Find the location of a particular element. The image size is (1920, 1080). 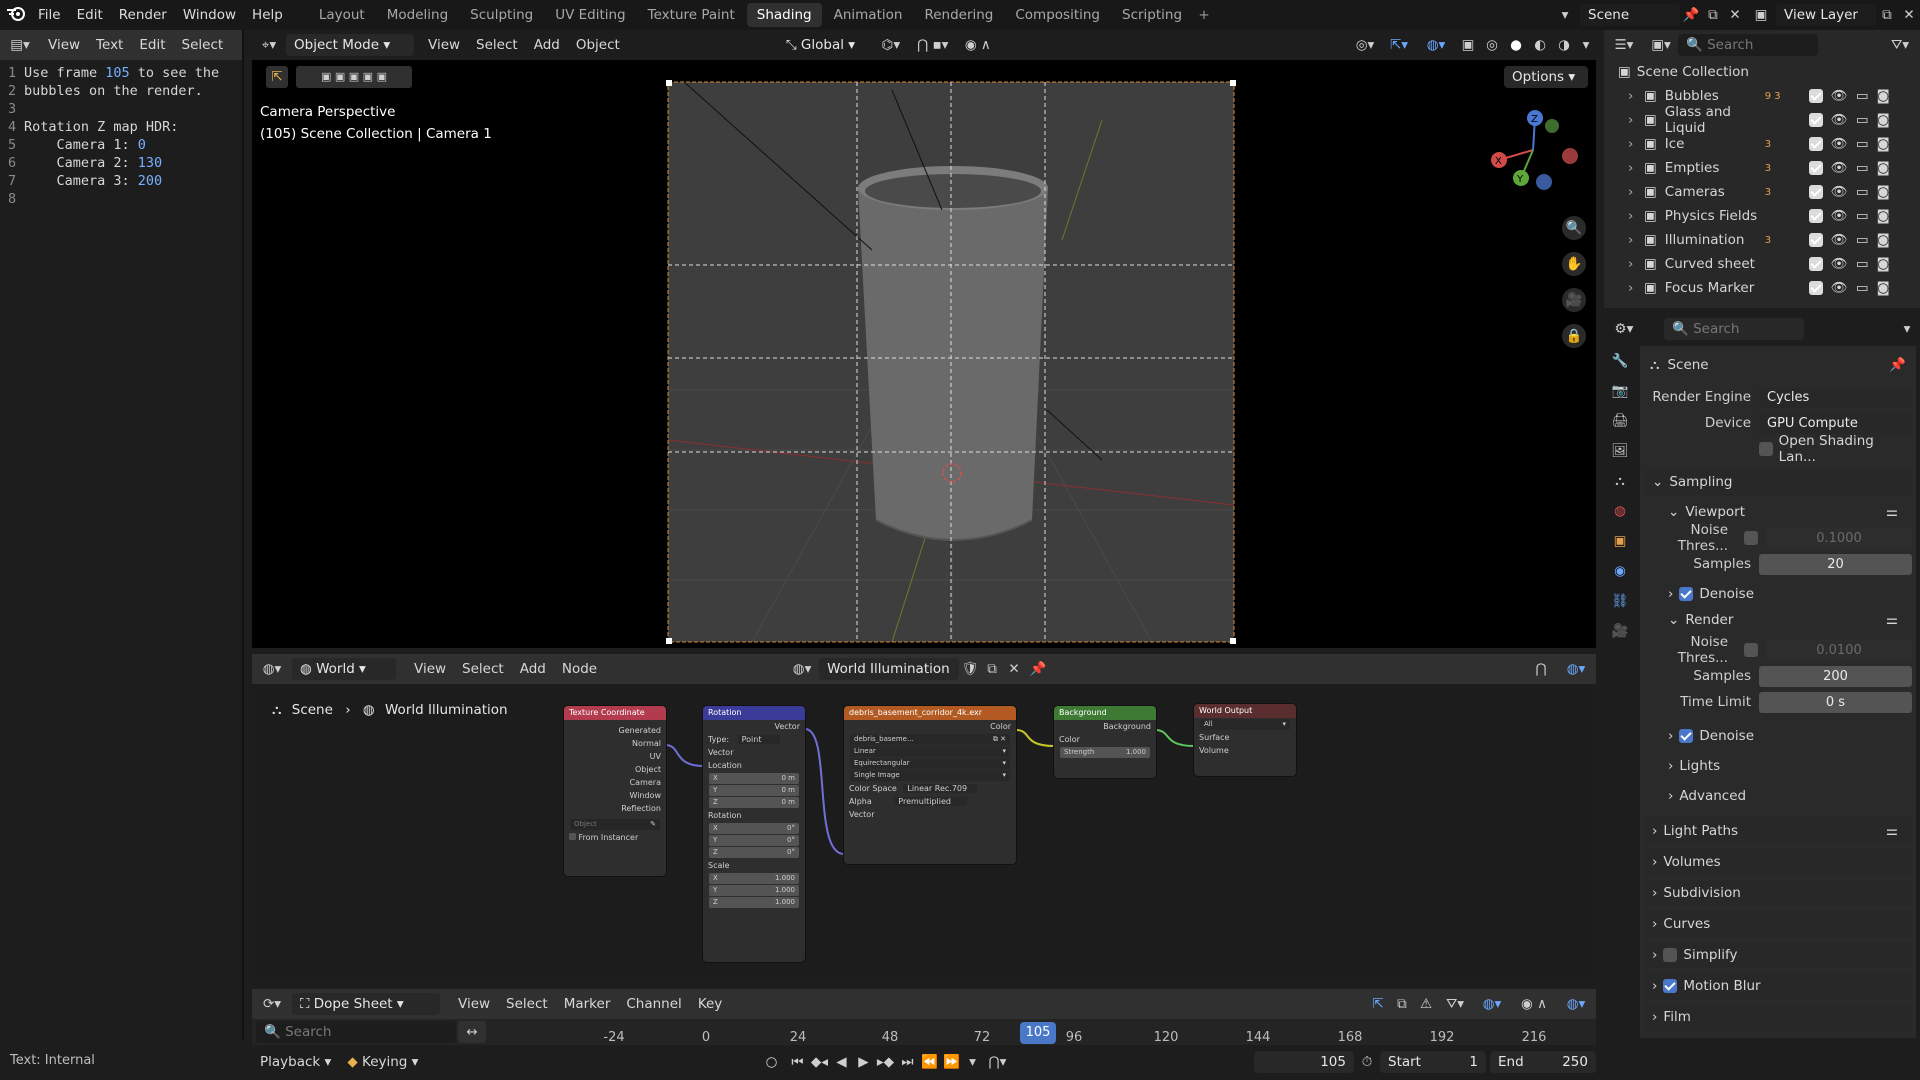

dopesheet-menu-view: View is located at coordinates (474, 1004).